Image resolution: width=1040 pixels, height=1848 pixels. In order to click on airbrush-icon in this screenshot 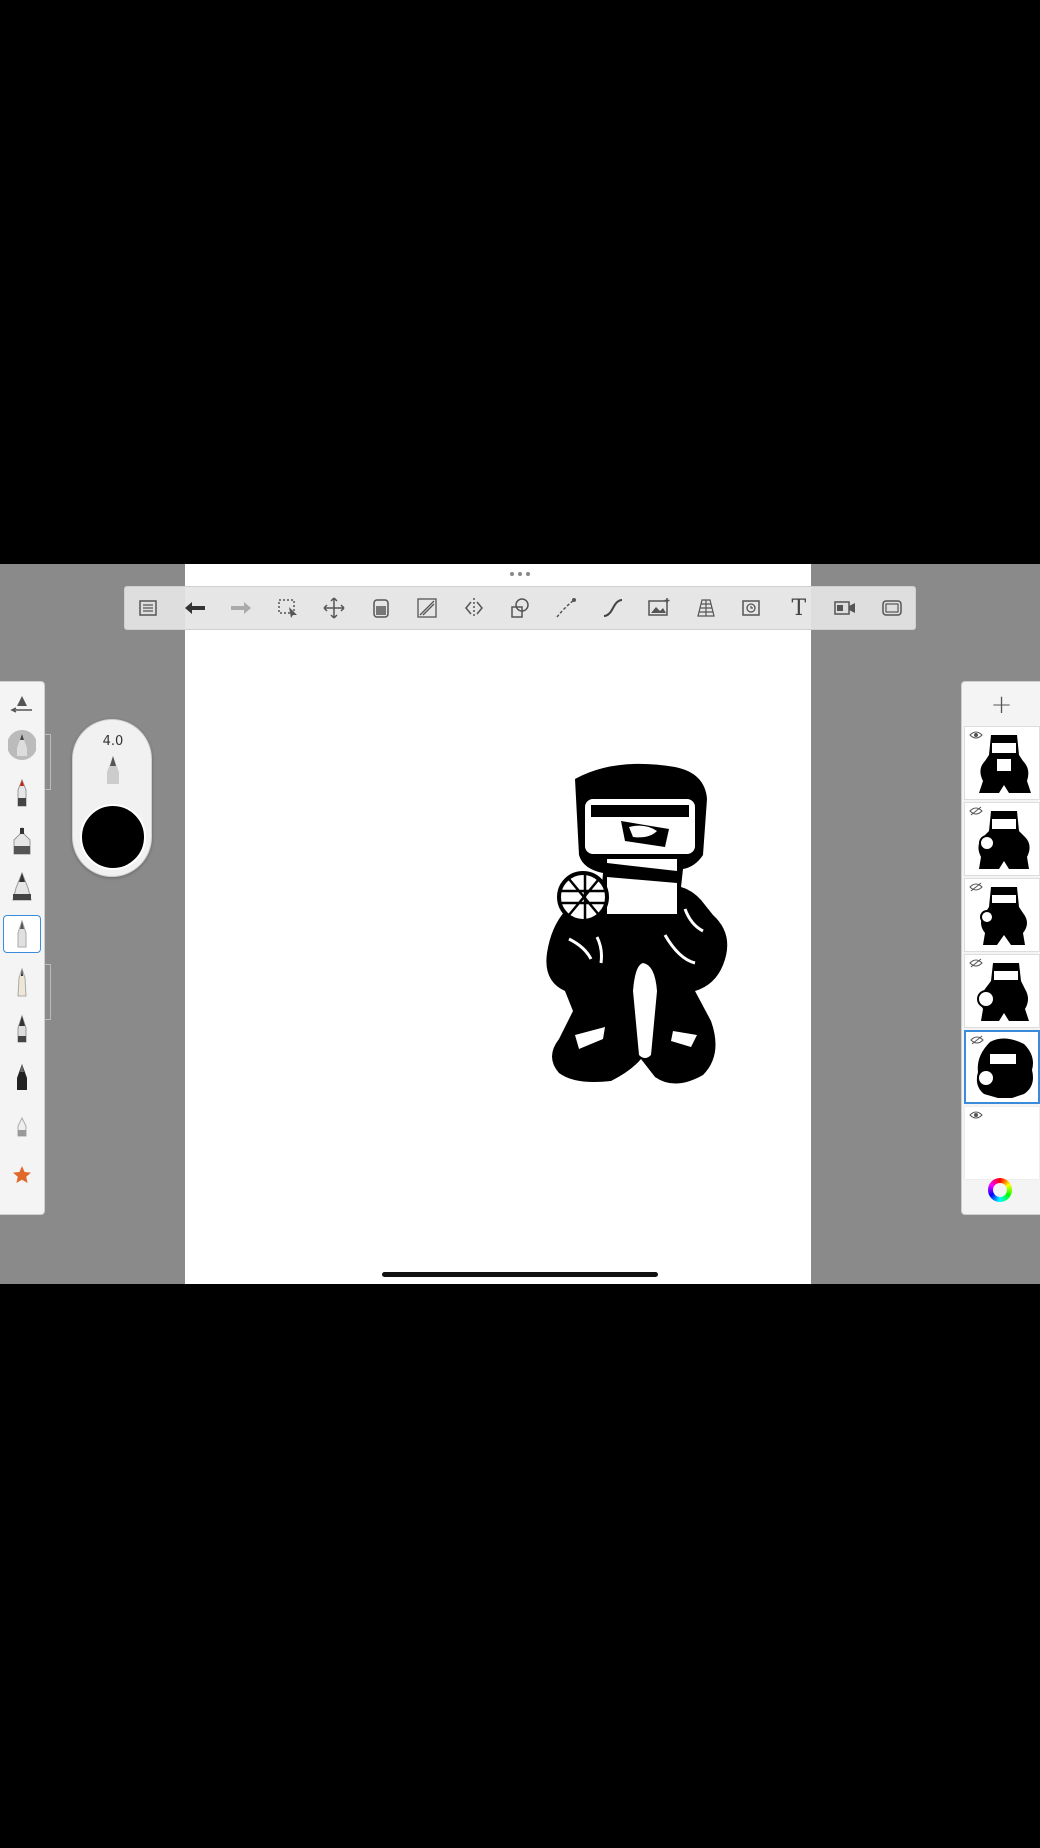, I will do `click(22, 841)`.